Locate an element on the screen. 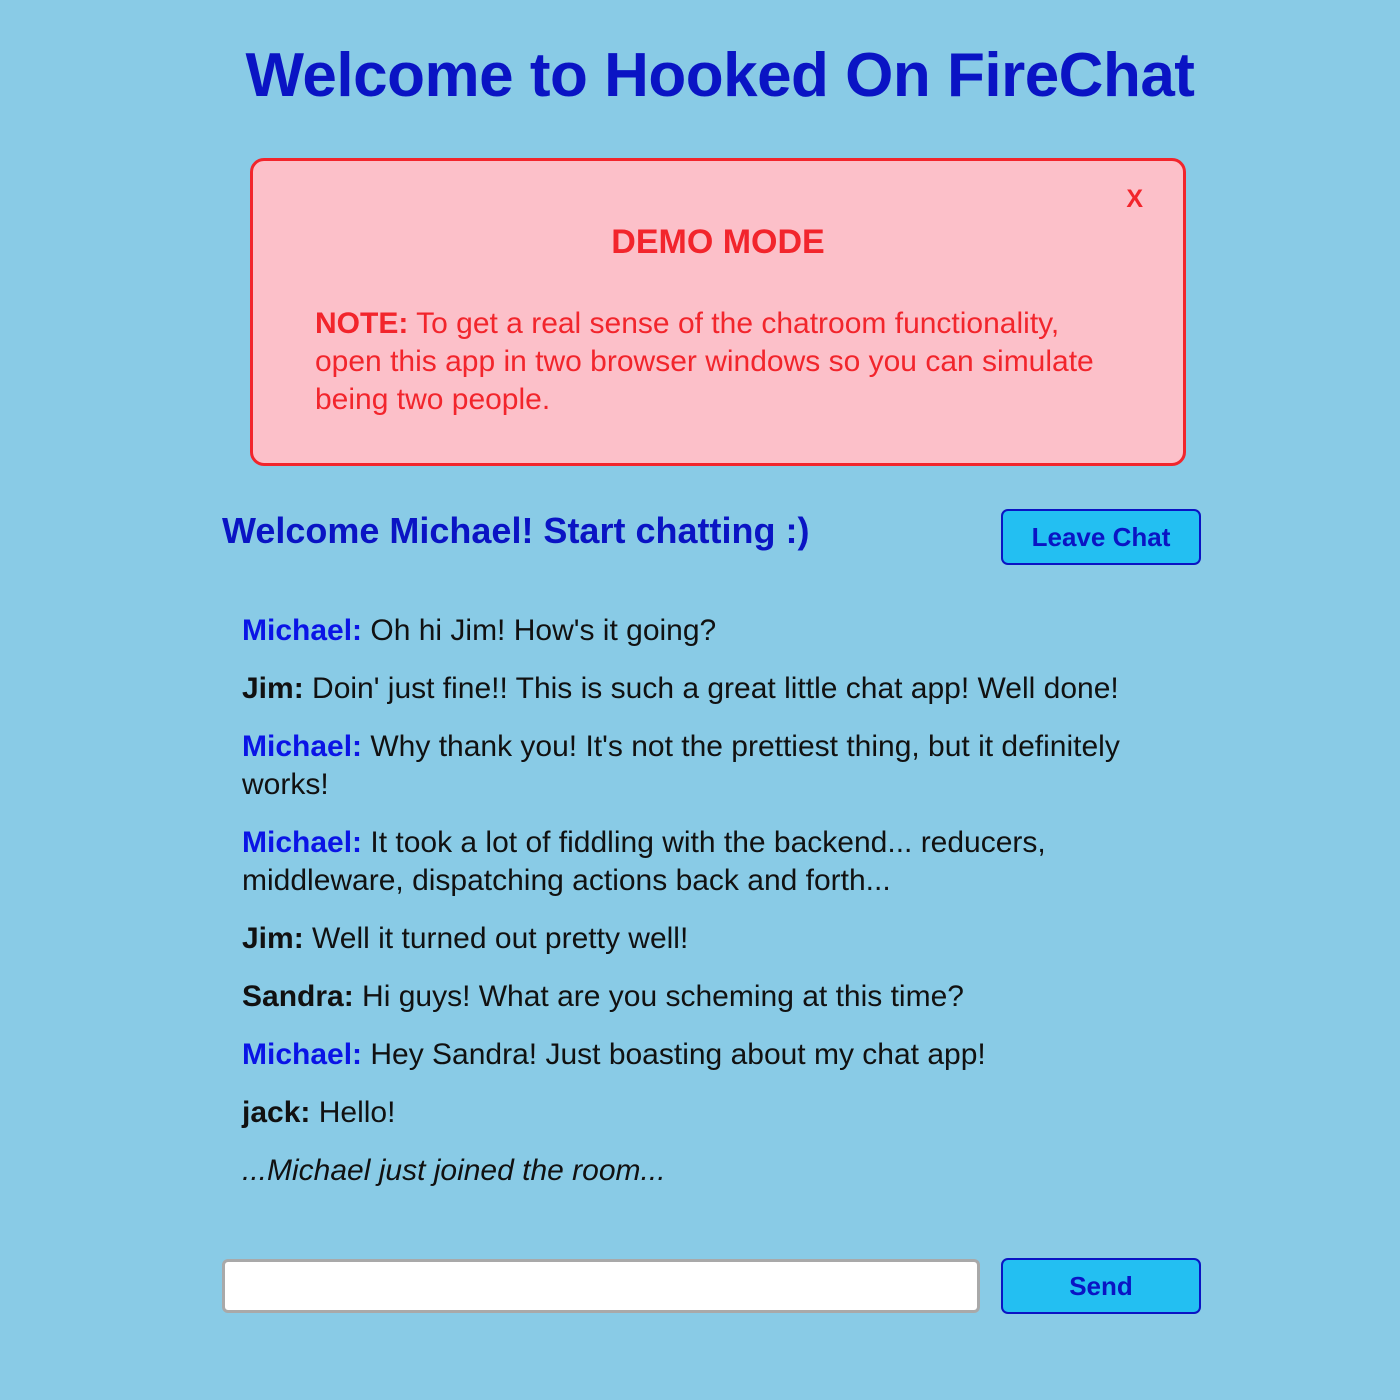  message-text: Hello! is located at coordinates (353, 1112).